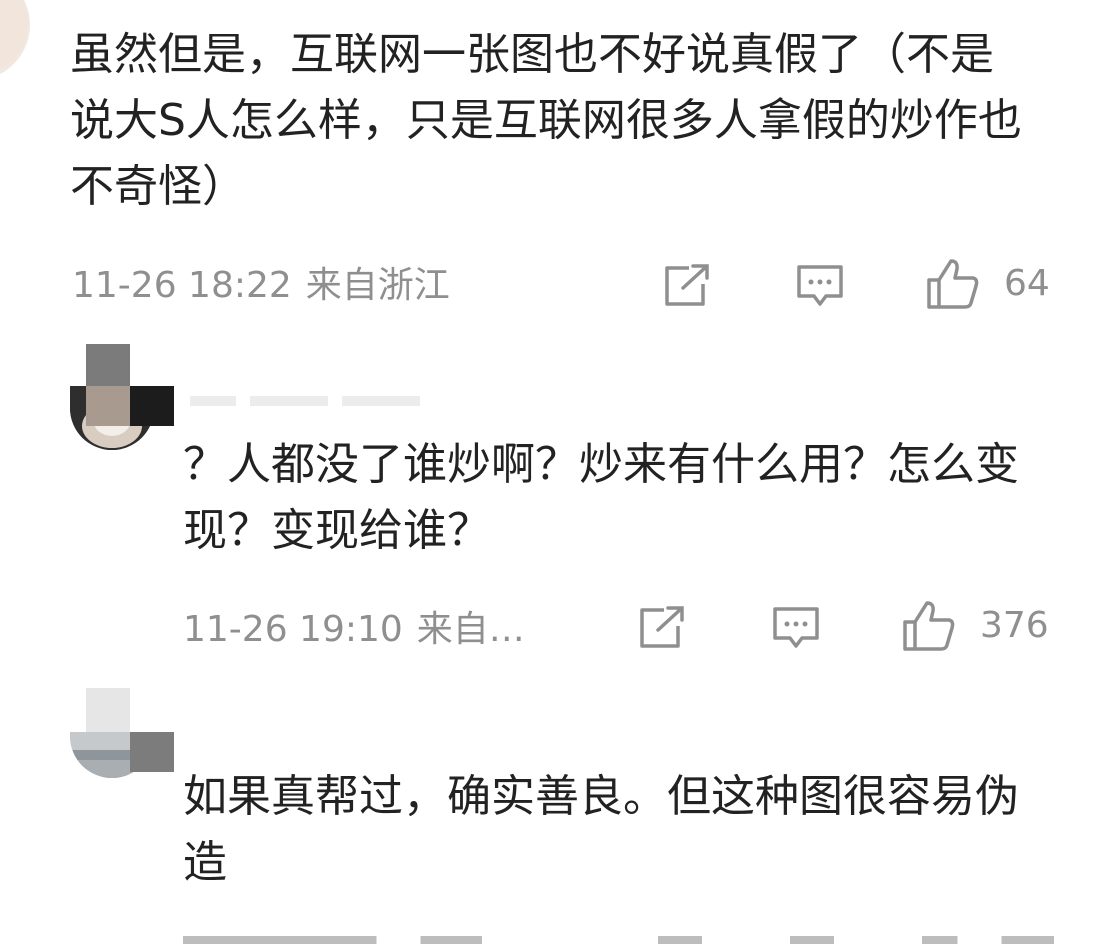 This screenshot has height=944, width=1093. I want to click on comment-meta: 11-26 18:22 来自浙江, so click(268, 286).